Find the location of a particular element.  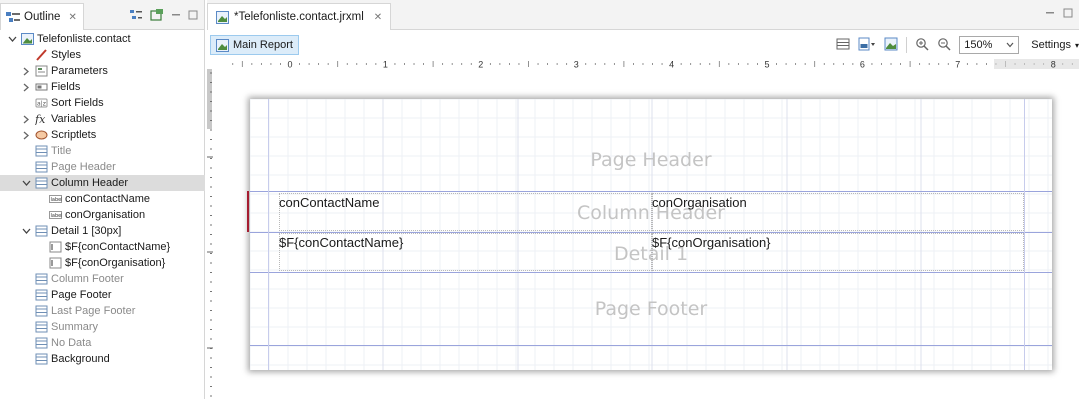

tree-item: Scriptlets is located at coordinates (102, 135).